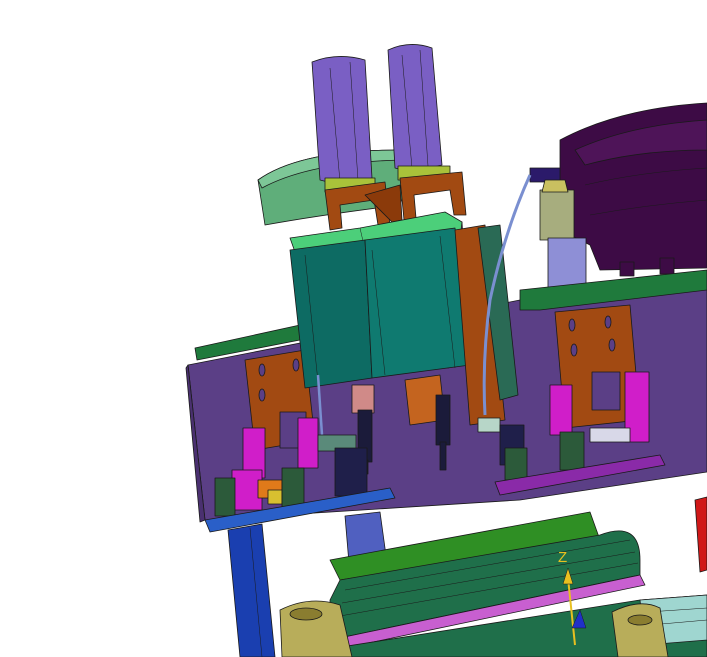  I want to click on cylinder-left, so click(343, 124).